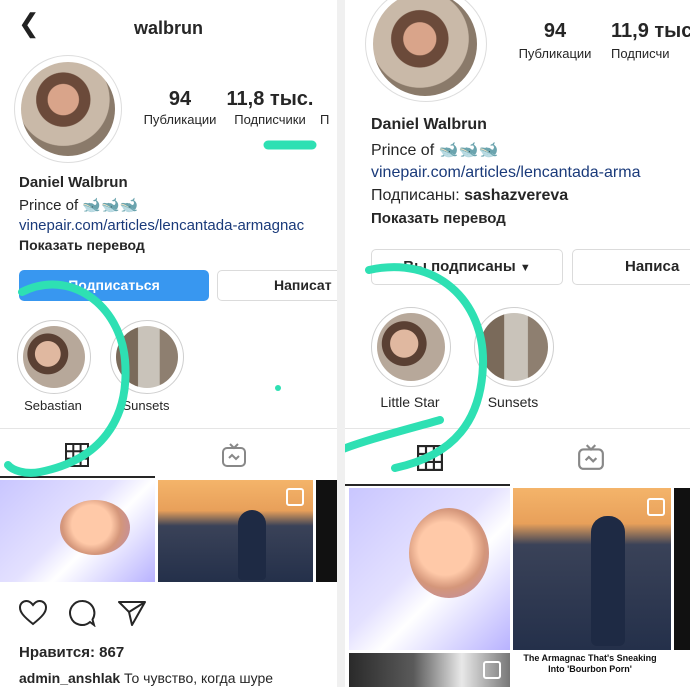  I want to click on highlight-sebastian, so click(54, 357).